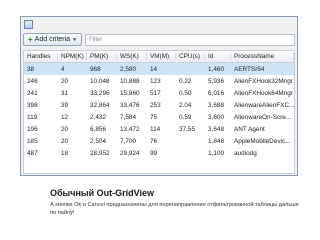  Describe the element at coordinates (185, 81) in the screenshot. I see `table-cell: 0.22` at that location.